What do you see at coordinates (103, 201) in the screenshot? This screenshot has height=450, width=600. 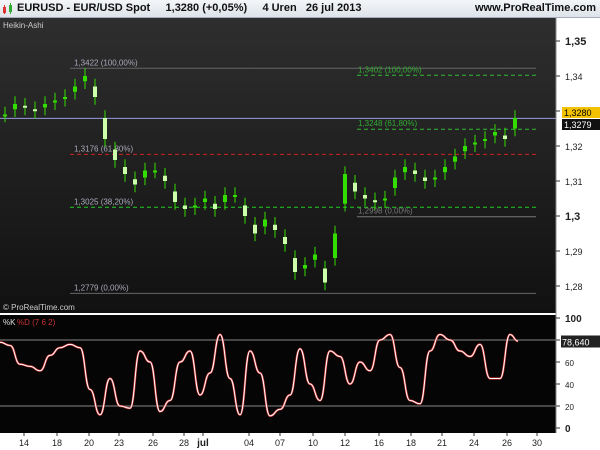 I see `fib-label: 1,3025 (38,20%)` at bounding box center [103, 201].